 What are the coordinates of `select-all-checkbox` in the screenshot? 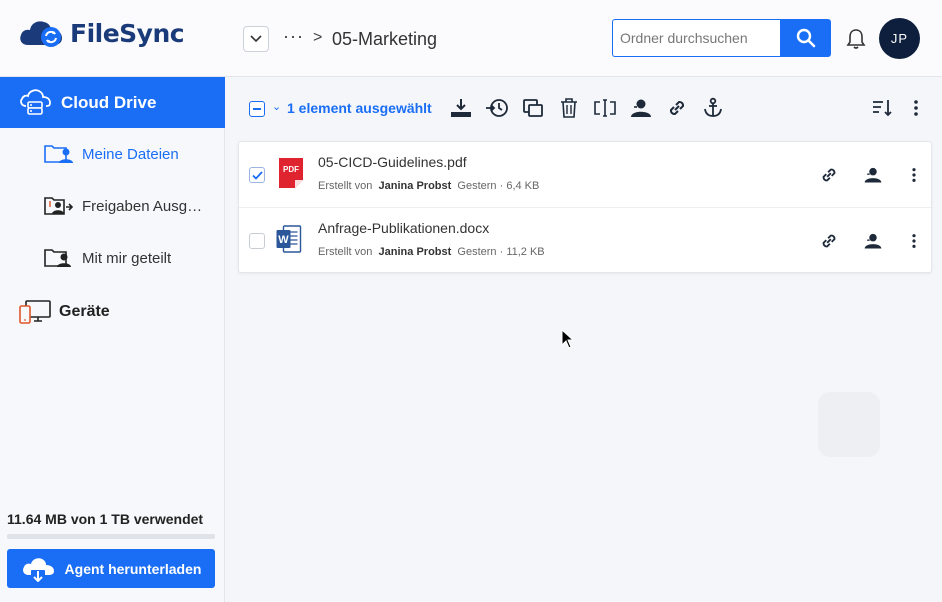 It's located at (257, 109).